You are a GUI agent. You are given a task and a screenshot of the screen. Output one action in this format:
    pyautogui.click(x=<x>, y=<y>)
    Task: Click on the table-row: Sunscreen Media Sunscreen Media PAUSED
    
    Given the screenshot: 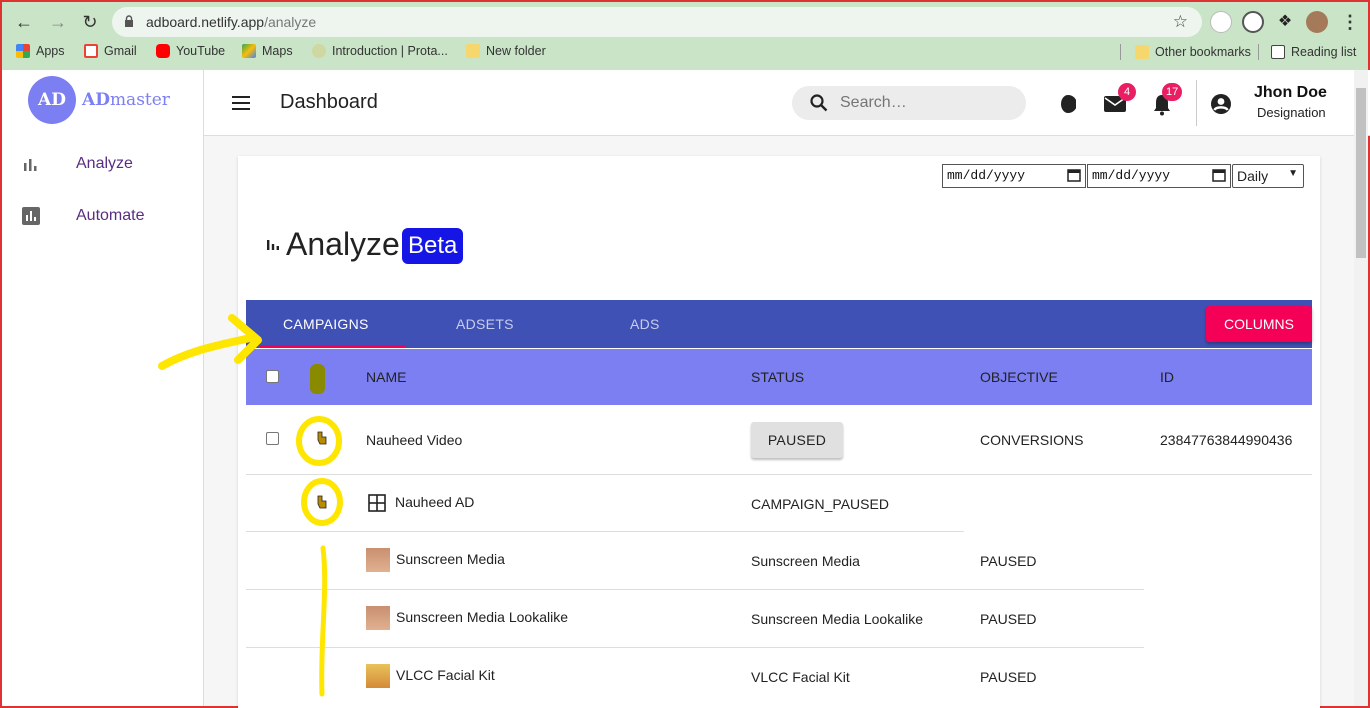 What is the action you would take?
    pyautogui.click(x=779, y=561)
    